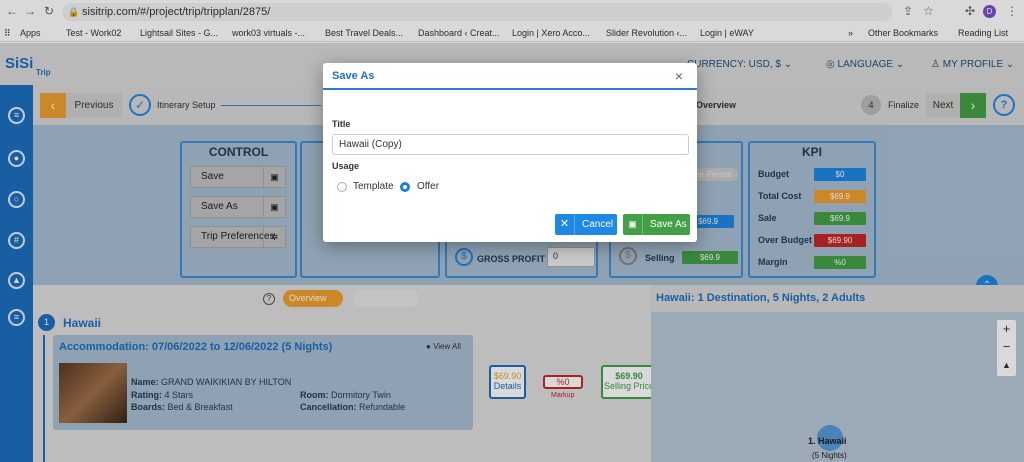 Image resolution: width=1024 pixels, height=462 pixels. Describe the element at coordinates (565, 224) in the screenshot. I see `close-icon: ✕` at that location.